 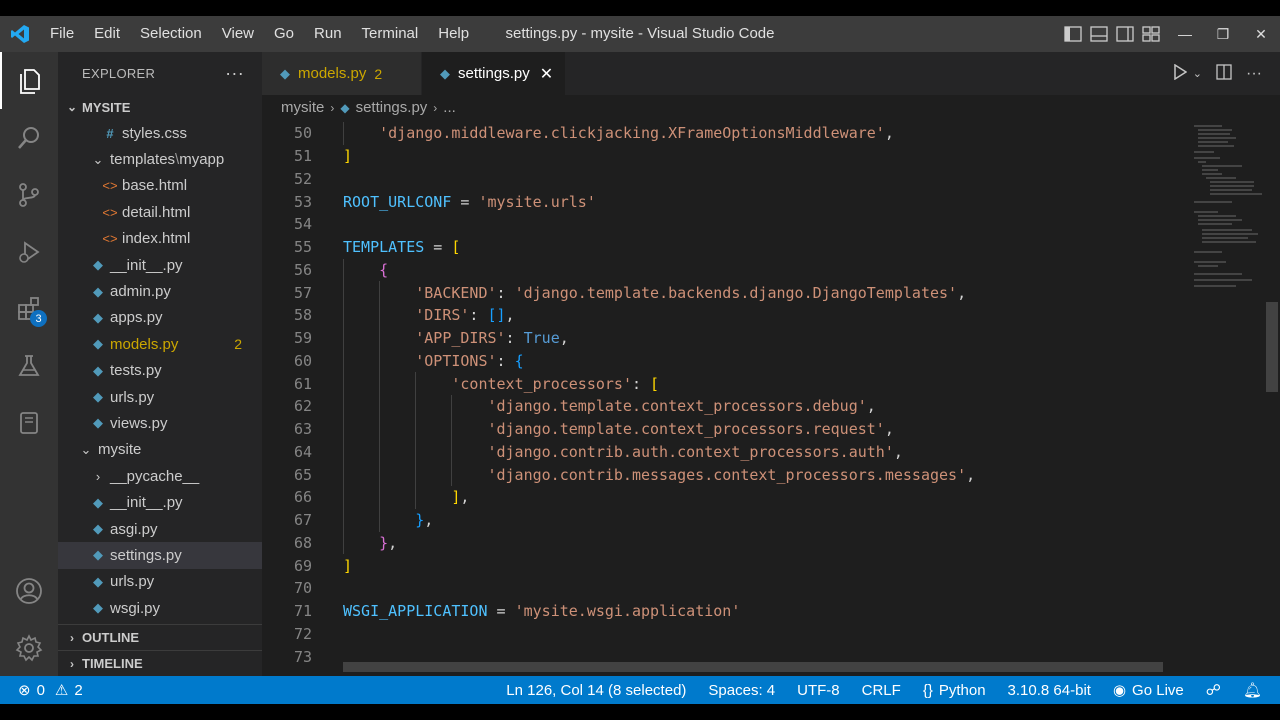 I want to click on minimap, so click(x=1229, y=212).